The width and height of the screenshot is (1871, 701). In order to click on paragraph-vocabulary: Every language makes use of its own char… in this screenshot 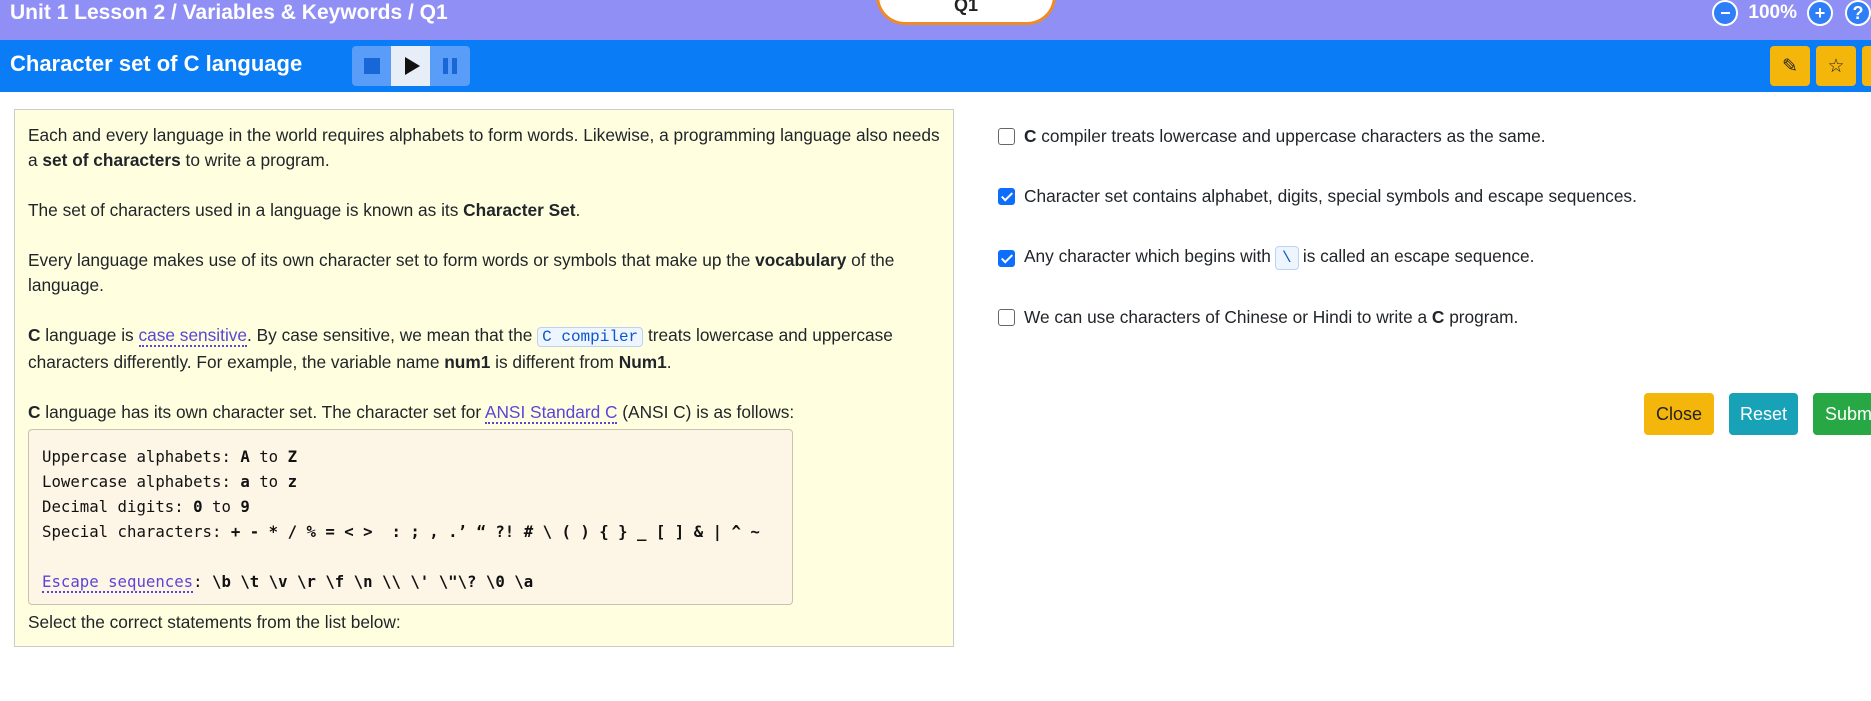, I will do `click(461, 272)`.